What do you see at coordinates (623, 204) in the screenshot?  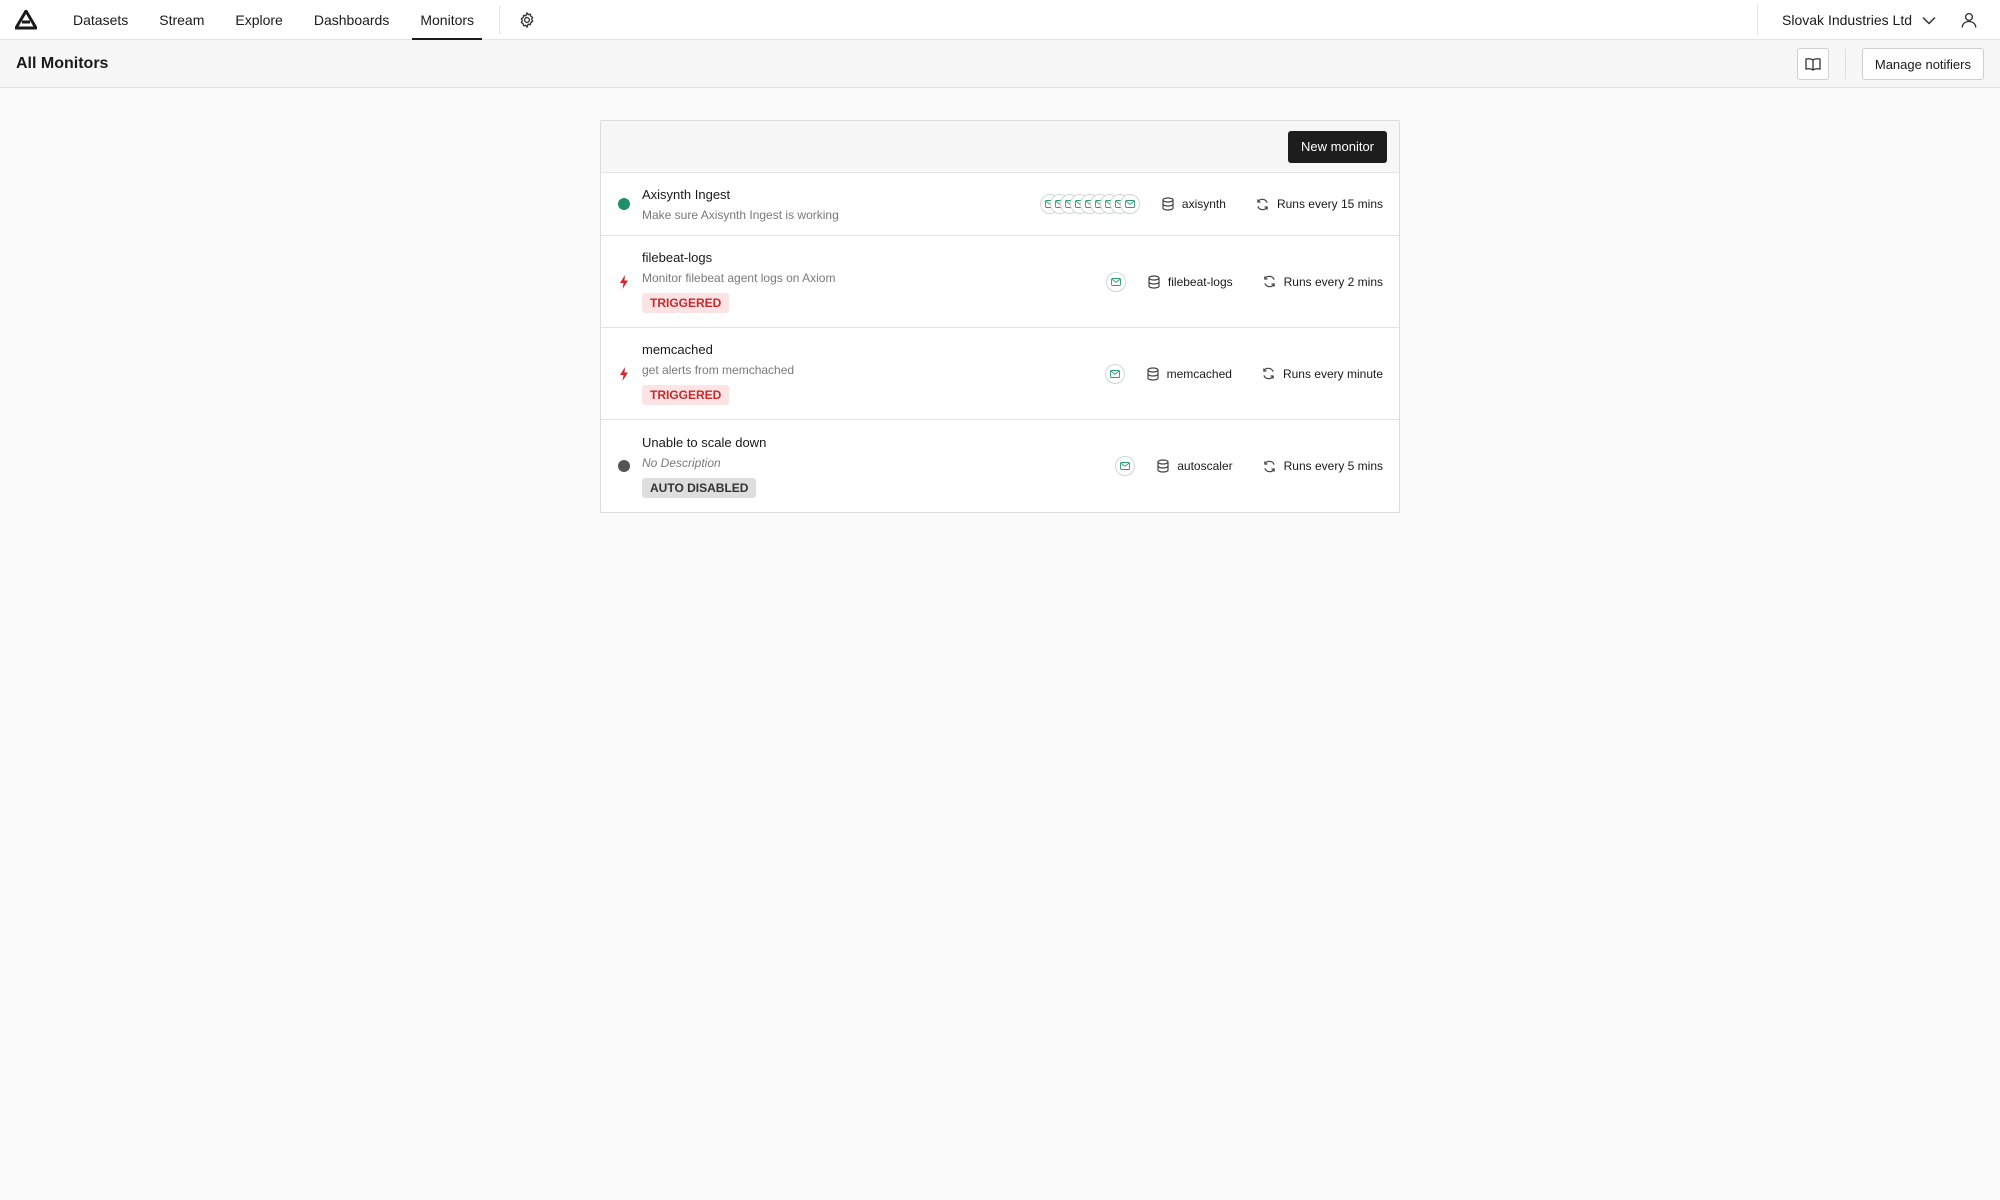 I see `status-ok-icon` at bounding box center [623, 204].